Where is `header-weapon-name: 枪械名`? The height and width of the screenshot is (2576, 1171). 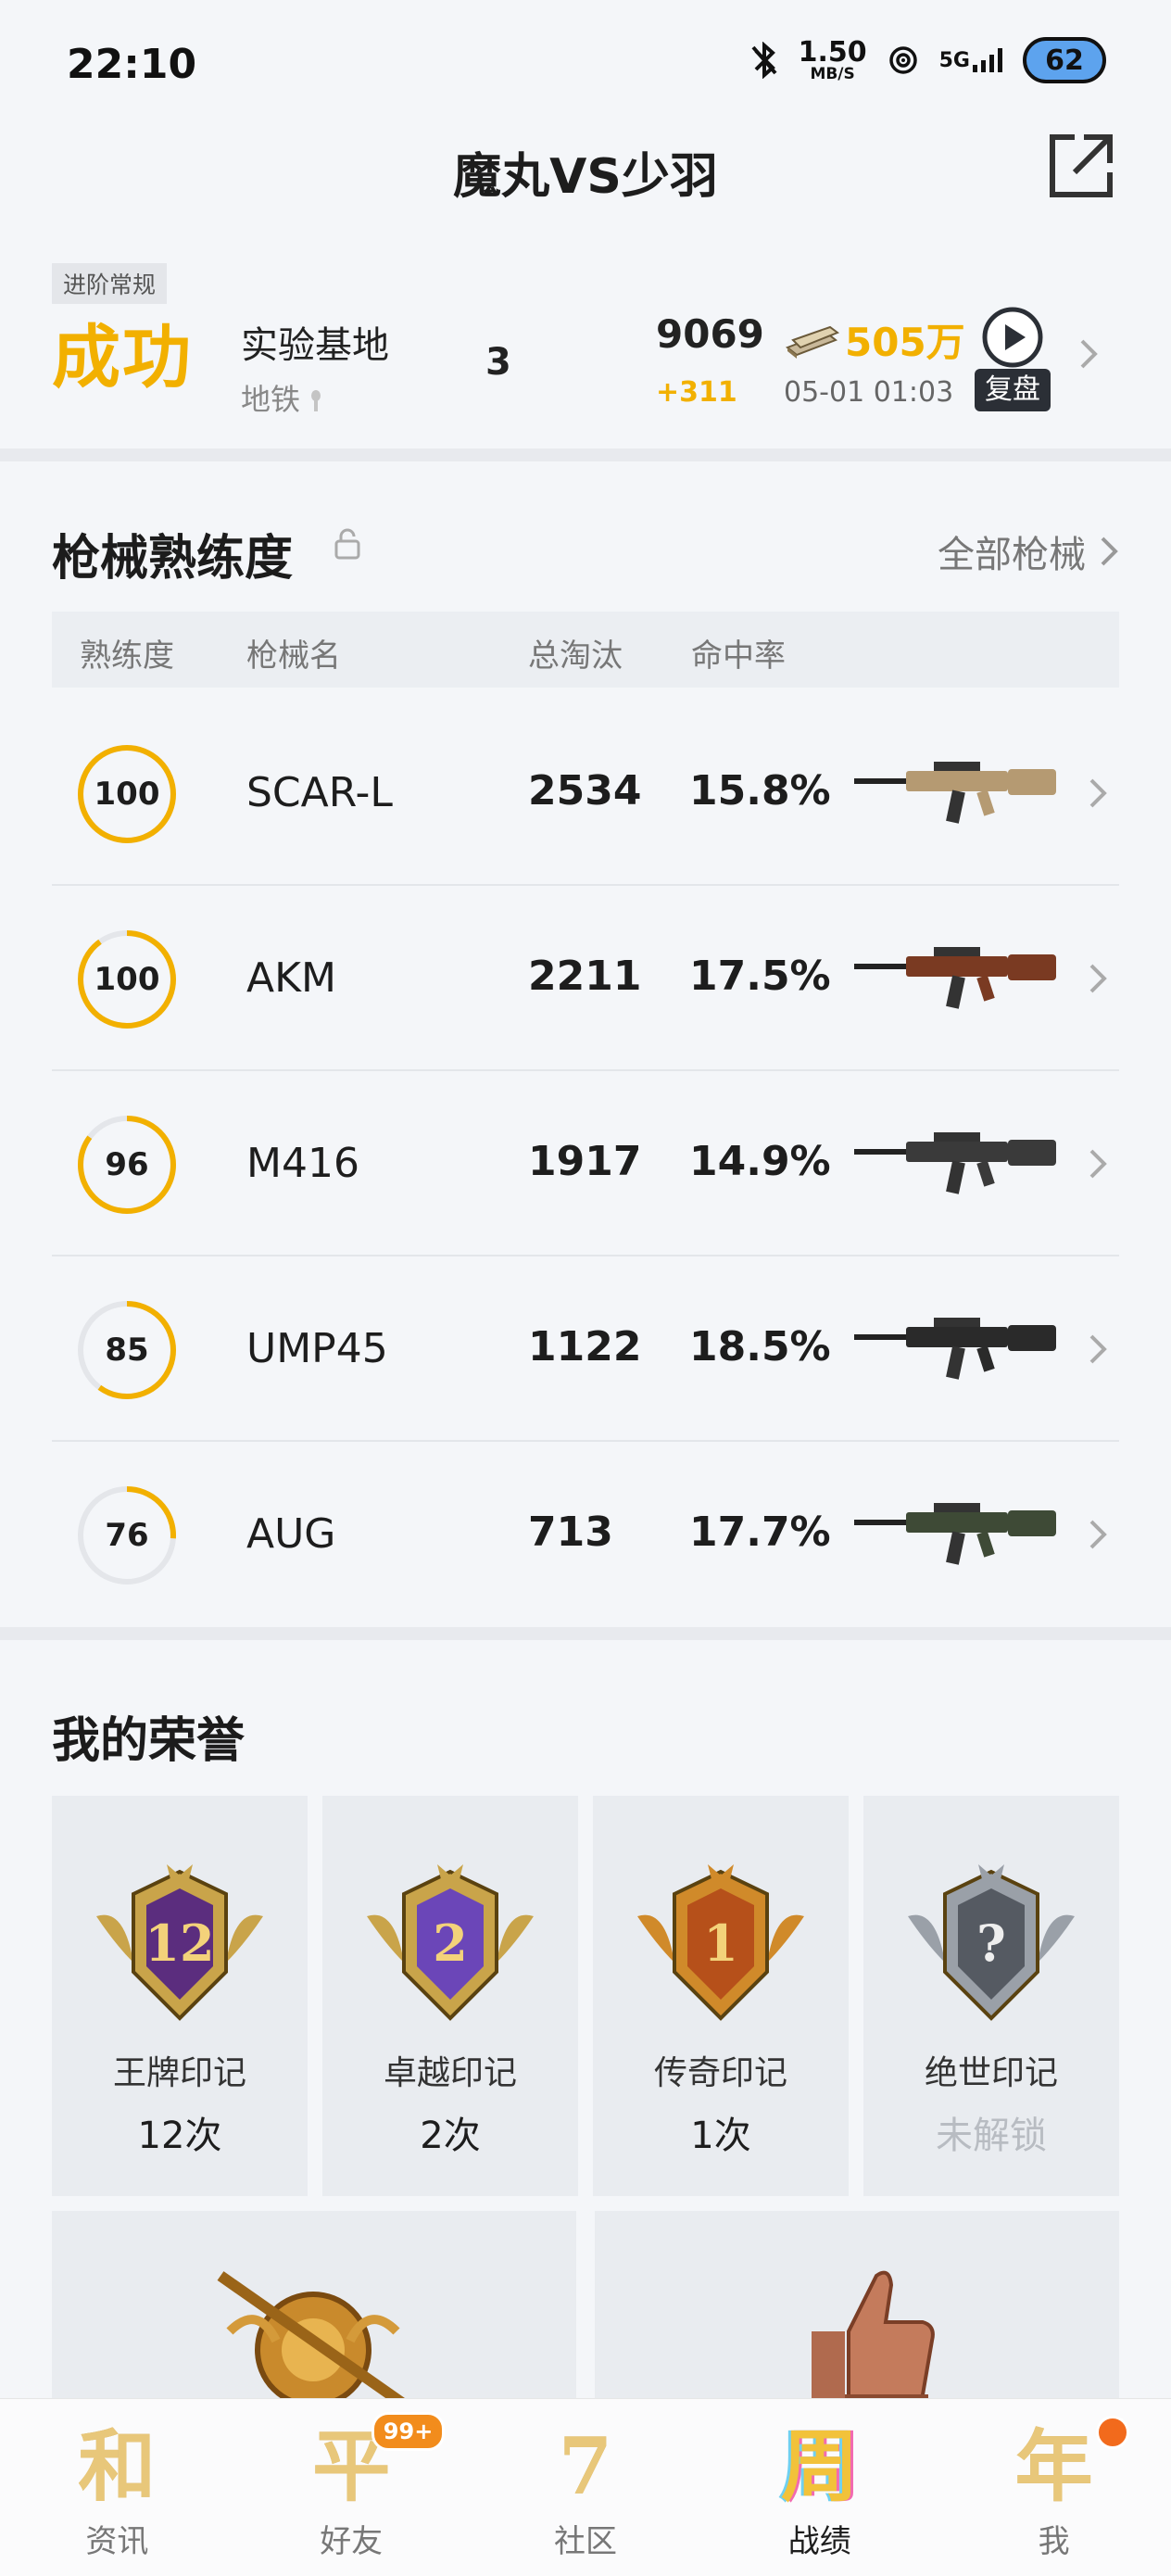 header-weapon-name: 枪械名 is located at coordinates (294, 656).